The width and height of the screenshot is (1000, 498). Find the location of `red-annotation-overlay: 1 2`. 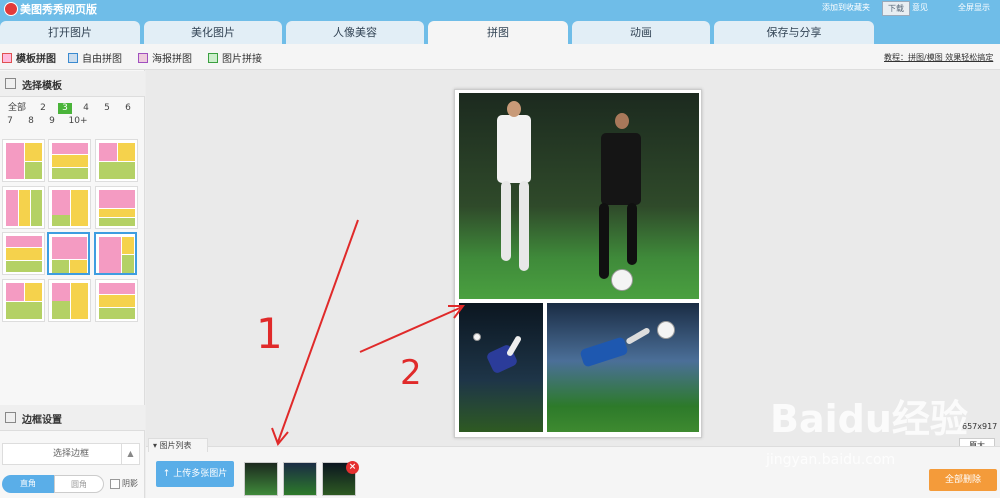

red-annotation-overlay: 1 2 is located at coordinates (360, 332).